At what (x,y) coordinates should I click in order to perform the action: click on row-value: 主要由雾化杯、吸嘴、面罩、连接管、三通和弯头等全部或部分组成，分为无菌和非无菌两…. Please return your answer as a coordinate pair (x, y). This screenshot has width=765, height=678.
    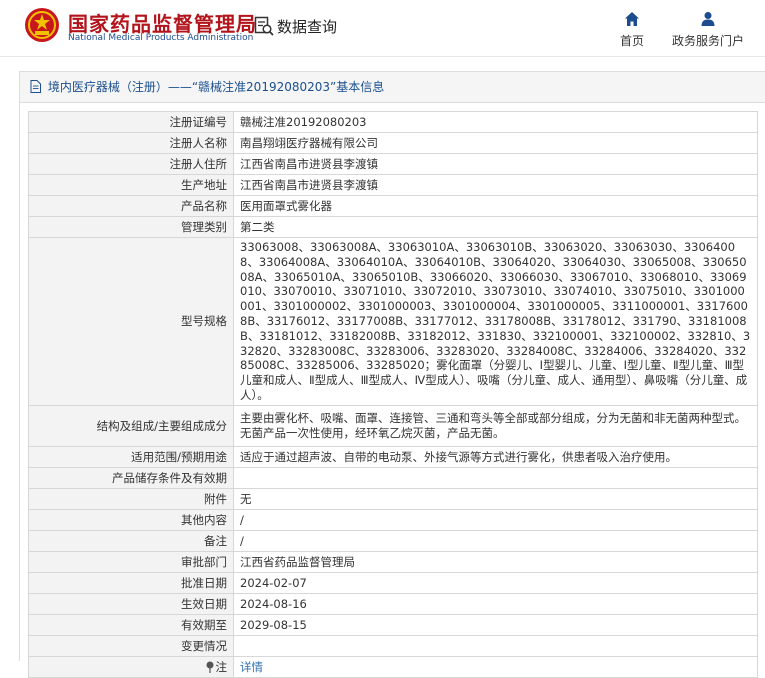
    Looking at the image, I should click on (495, 425).